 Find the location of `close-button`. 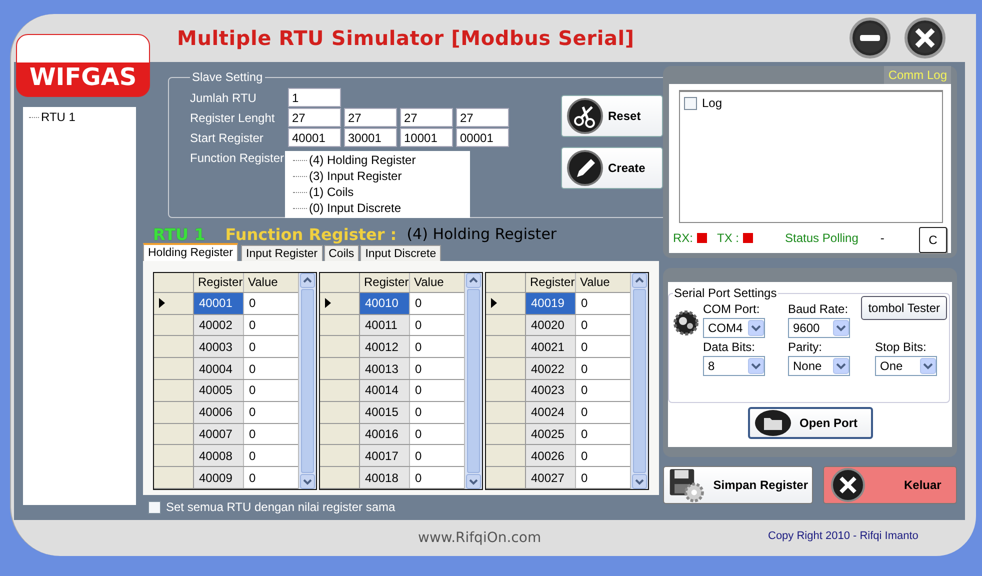

close-button is located at coordinates (925, 38).